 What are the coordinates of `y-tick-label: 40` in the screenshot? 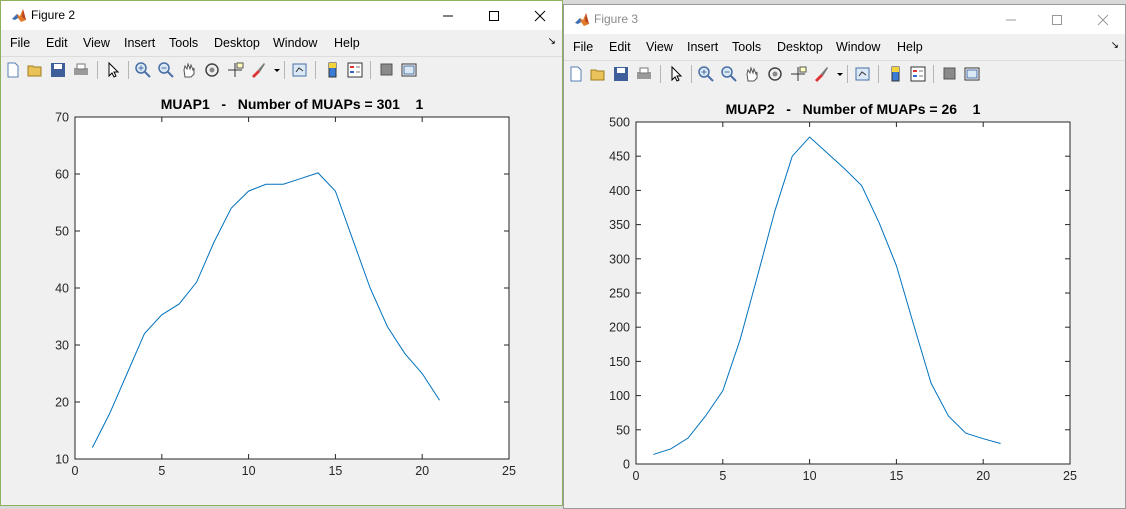 It's located at (62, 289).